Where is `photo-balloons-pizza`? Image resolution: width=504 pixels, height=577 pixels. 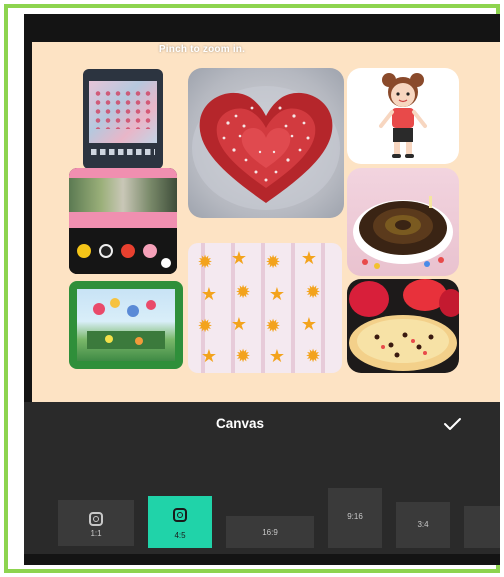 photo-balloons-pizza is located at coordinates (403, 326).